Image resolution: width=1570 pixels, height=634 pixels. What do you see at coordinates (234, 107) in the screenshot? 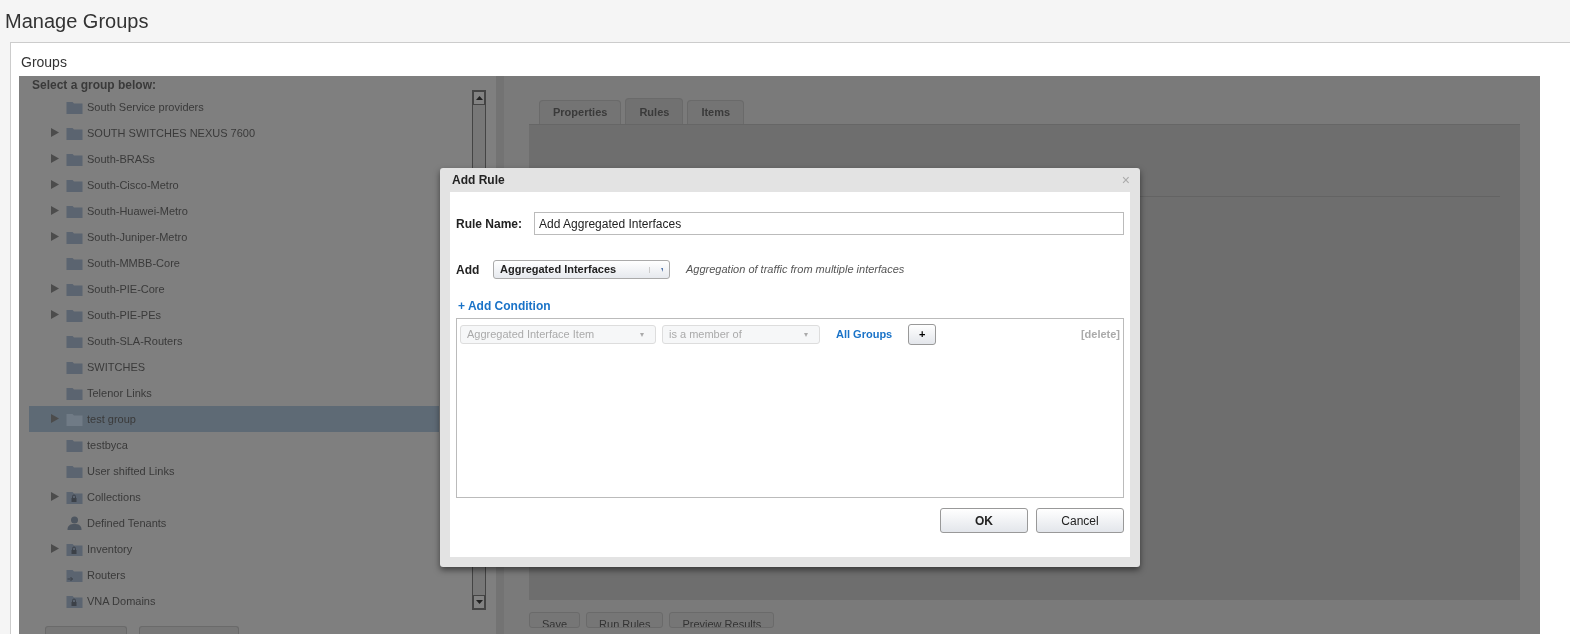
I see `tree-item: South Service providers` at bounding box center [234, 107].